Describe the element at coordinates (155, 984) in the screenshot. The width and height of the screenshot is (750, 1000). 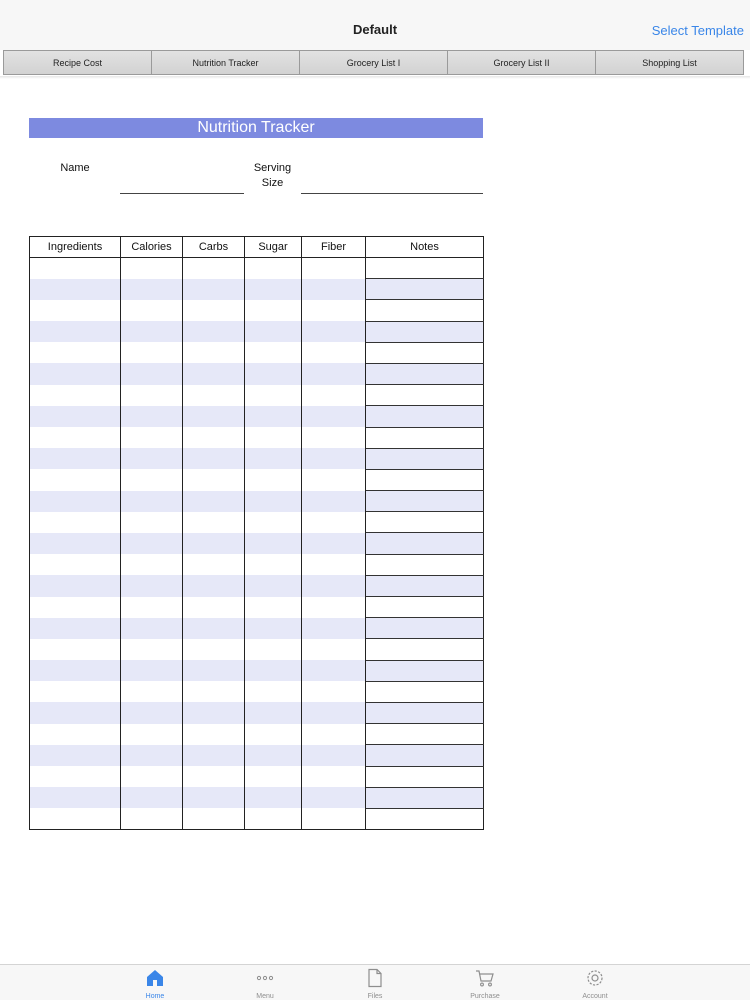
I see `tabbar-home: Home` at that location.